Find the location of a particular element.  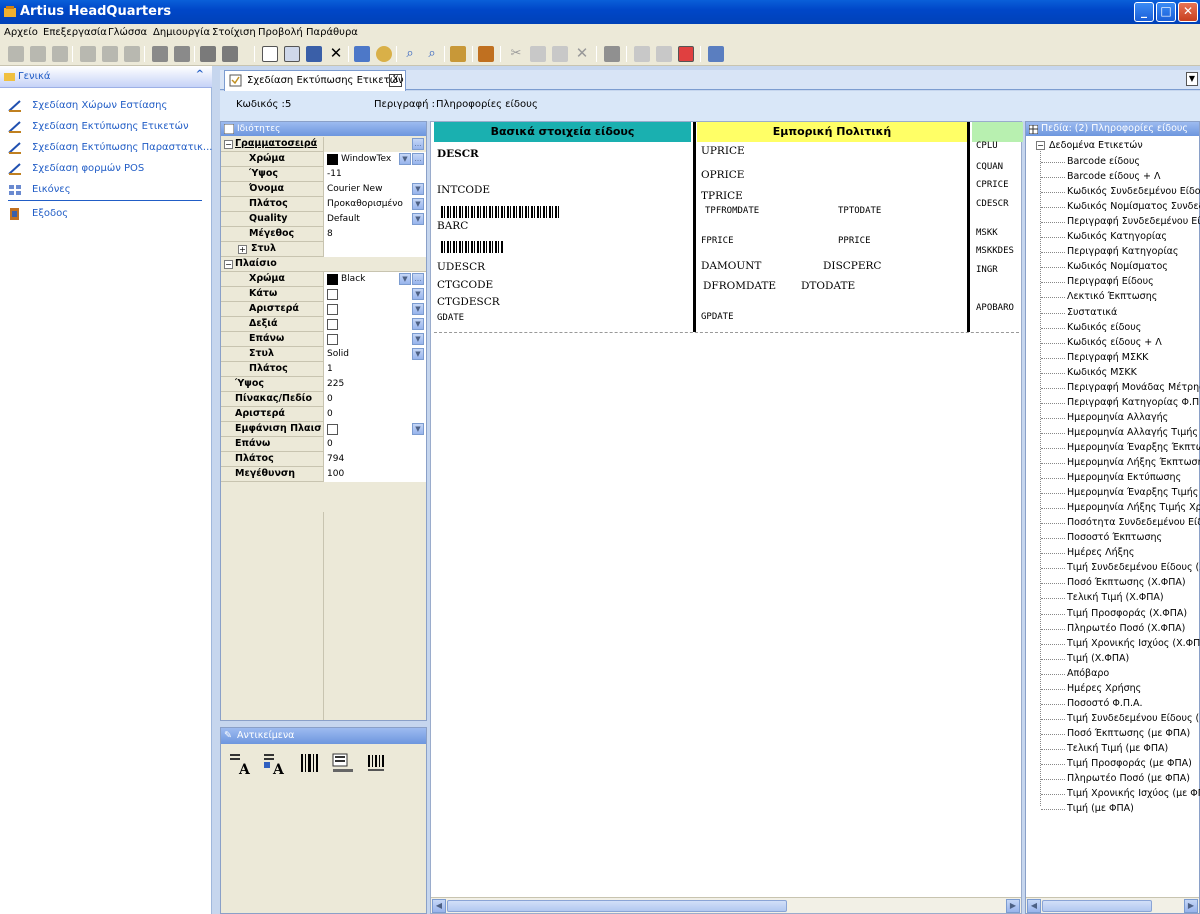

property-row: Στυλ Solid ▼ is located at coordinates (323, 354).